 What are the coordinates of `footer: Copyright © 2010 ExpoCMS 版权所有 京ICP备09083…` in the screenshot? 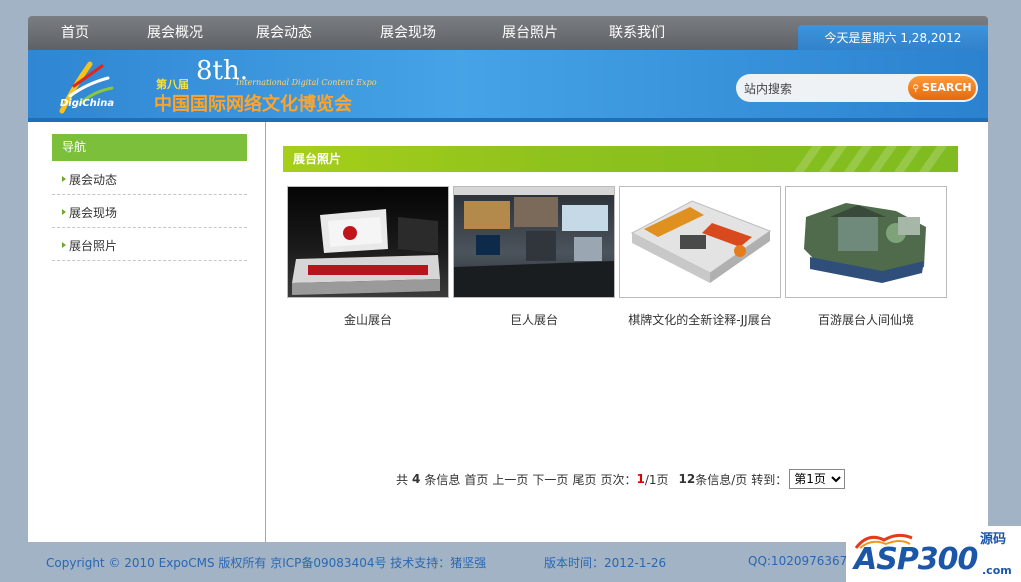 It's located at (508, 562).